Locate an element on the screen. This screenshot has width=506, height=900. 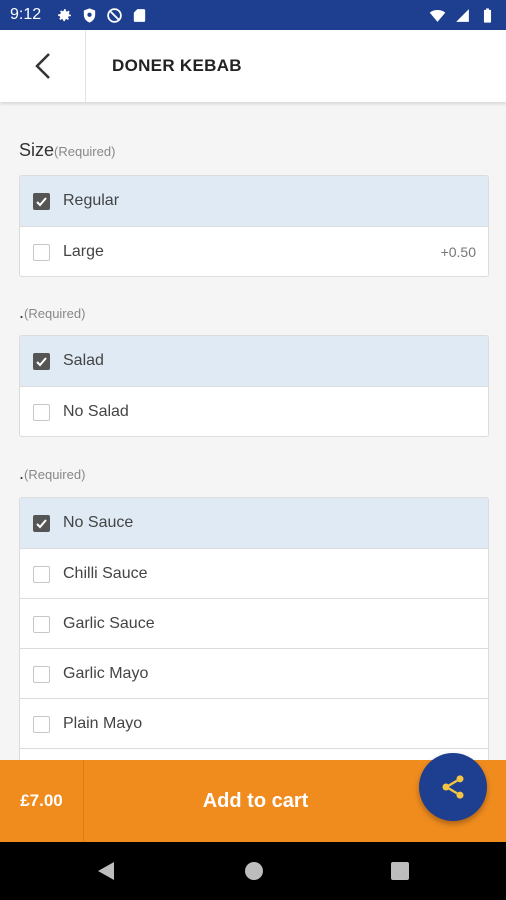
group-heading-salad: .(Required) is located at coordinates (52, 312).